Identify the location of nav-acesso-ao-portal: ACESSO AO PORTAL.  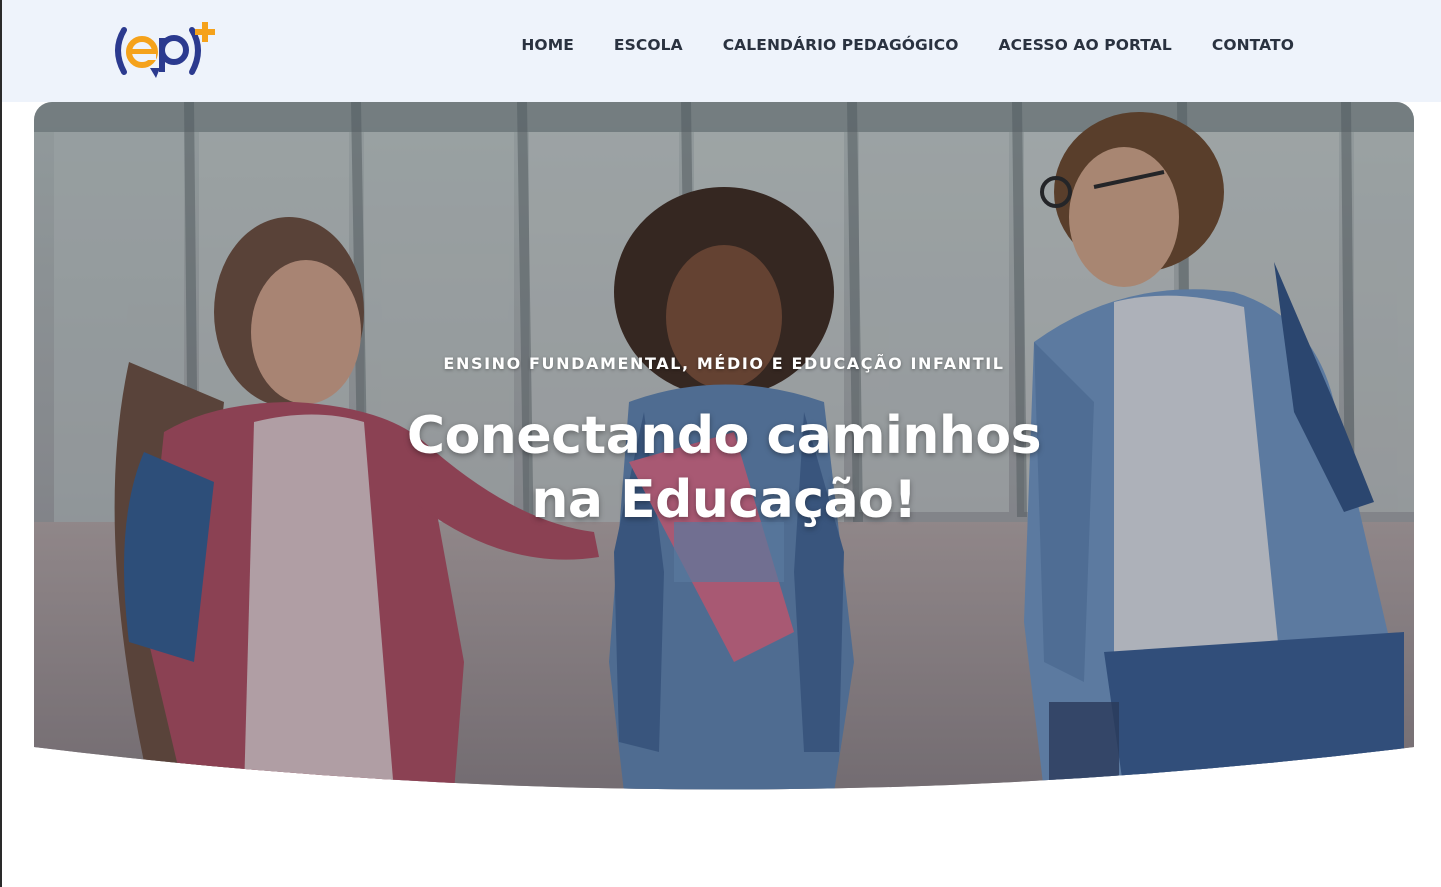
(1085, 45).